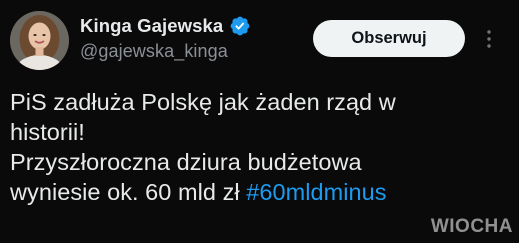  What do you see at coordinates (47, 132) in the screenshot?
I see `tweet-text-line-2: historii!` at bounding box center [47, 132].